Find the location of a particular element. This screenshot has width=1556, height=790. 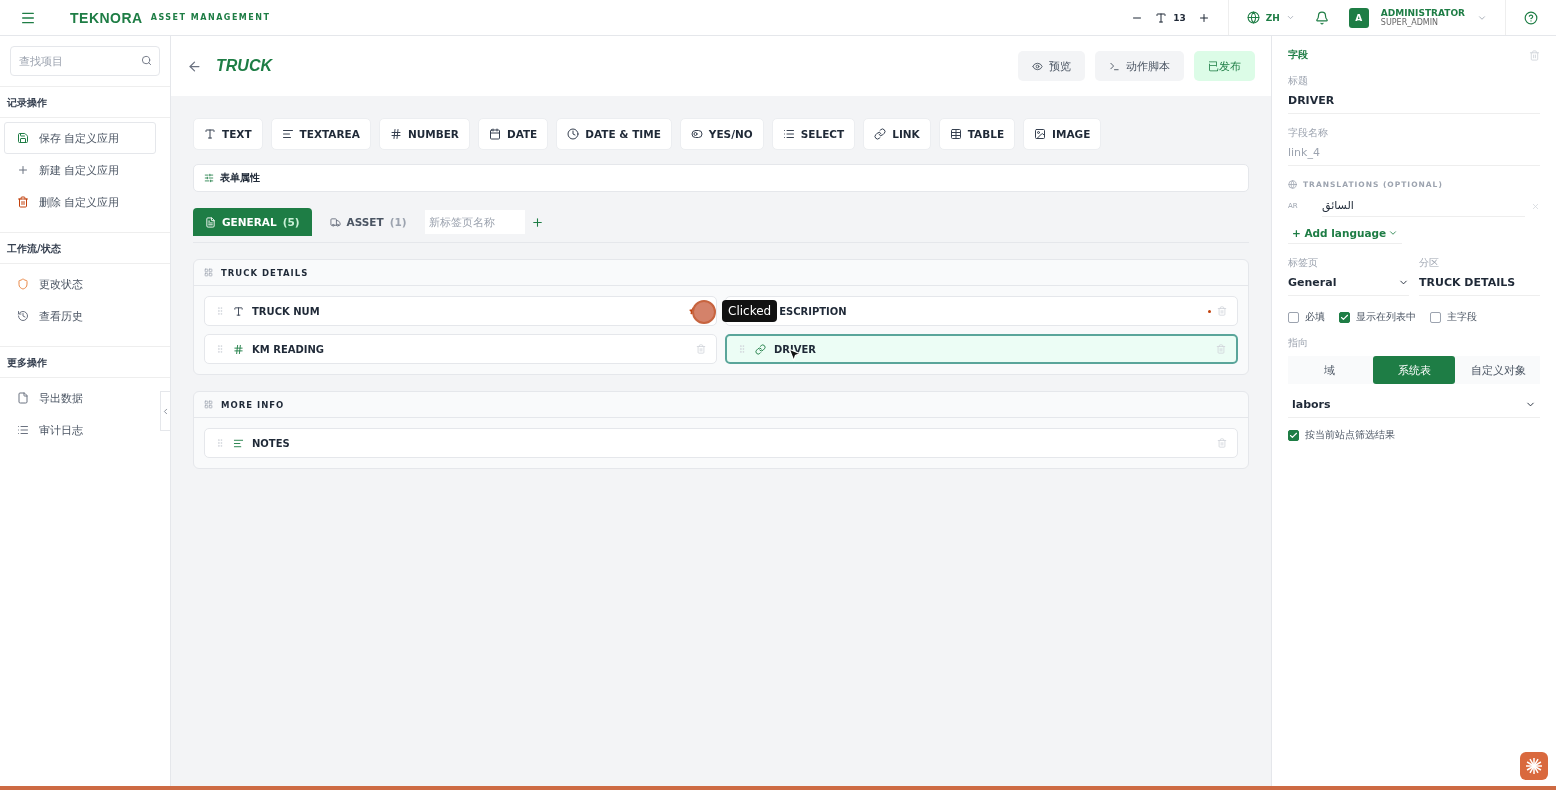

label-field: DRIVER is located at coordinates (1414, 101).